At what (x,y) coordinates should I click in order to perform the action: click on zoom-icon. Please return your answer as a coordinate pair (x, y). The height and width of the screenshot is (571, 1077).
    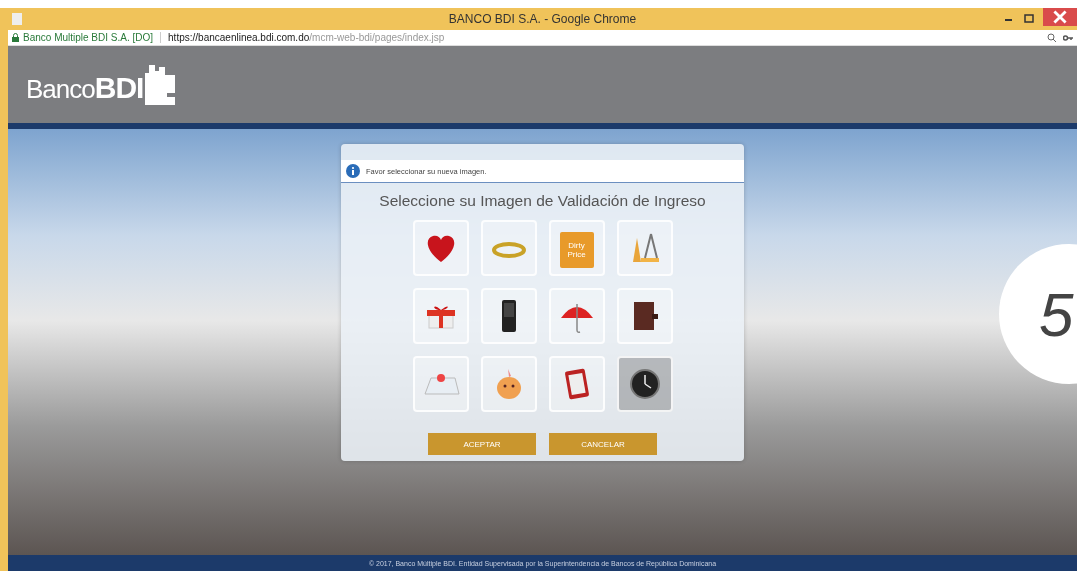
    Looking at the image, I should click on (1052, 37).